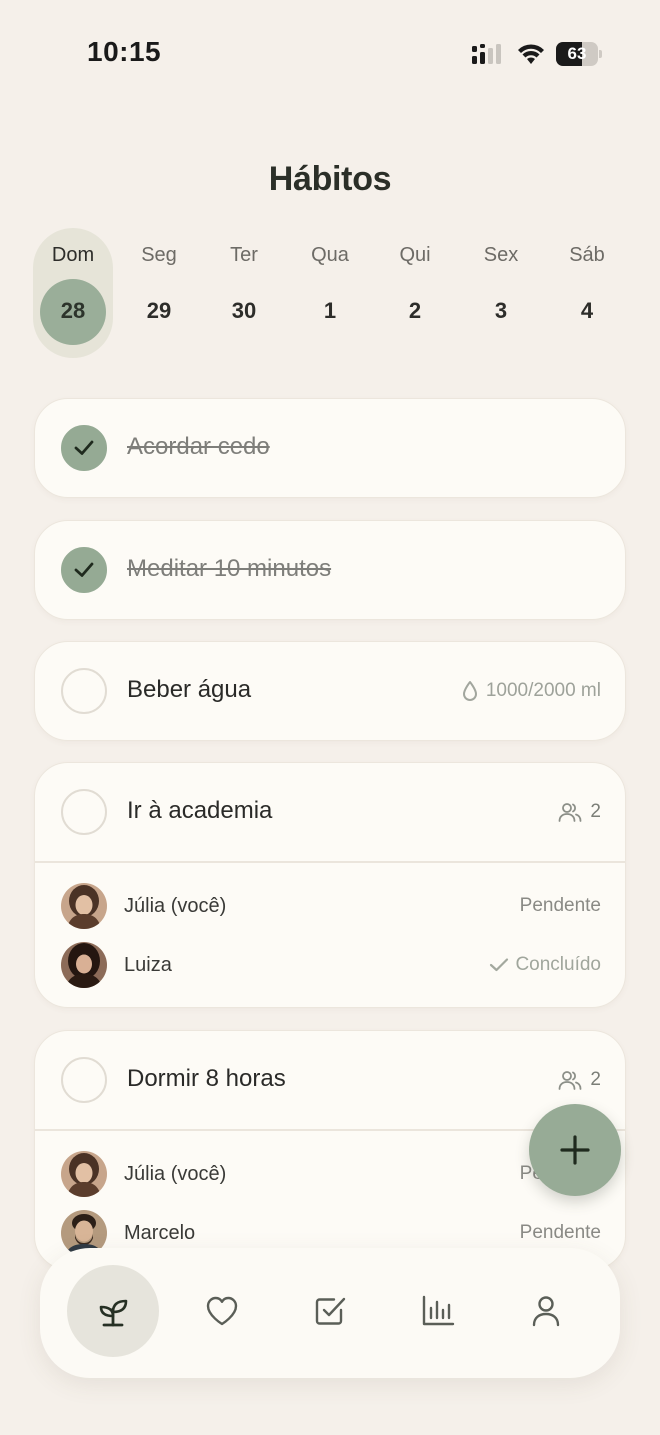  Describe the element at coordinates (206, 1078) in the screenshot. I see `habit-name: Dormir 8 horas` at that location.